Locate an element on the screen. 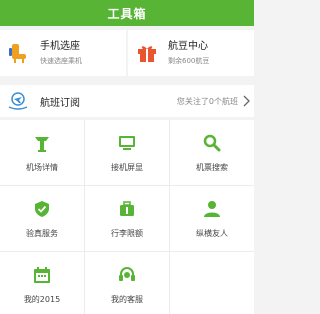  airport-tower-icon is located at coordinates (42, 144).